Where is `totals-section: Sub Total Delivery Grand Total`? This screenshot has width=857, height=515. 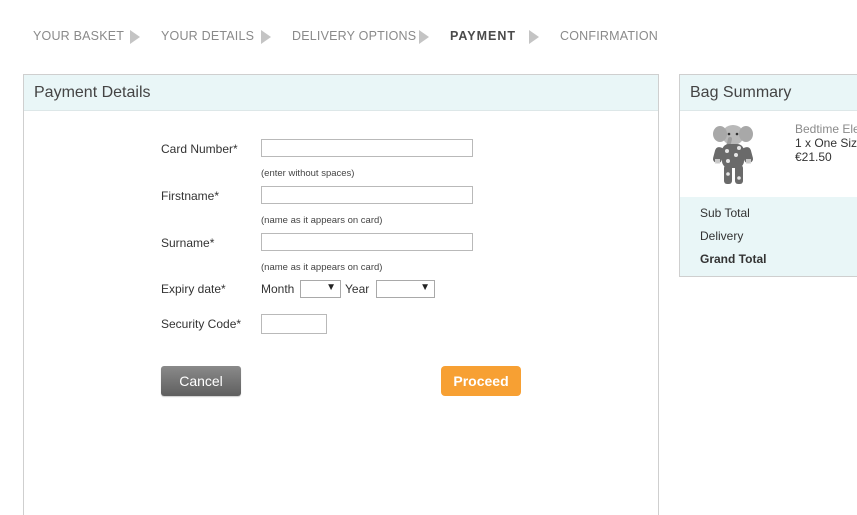 totals-section: Sub Total Delivery Grand Total is located at coordinates (768, 236).